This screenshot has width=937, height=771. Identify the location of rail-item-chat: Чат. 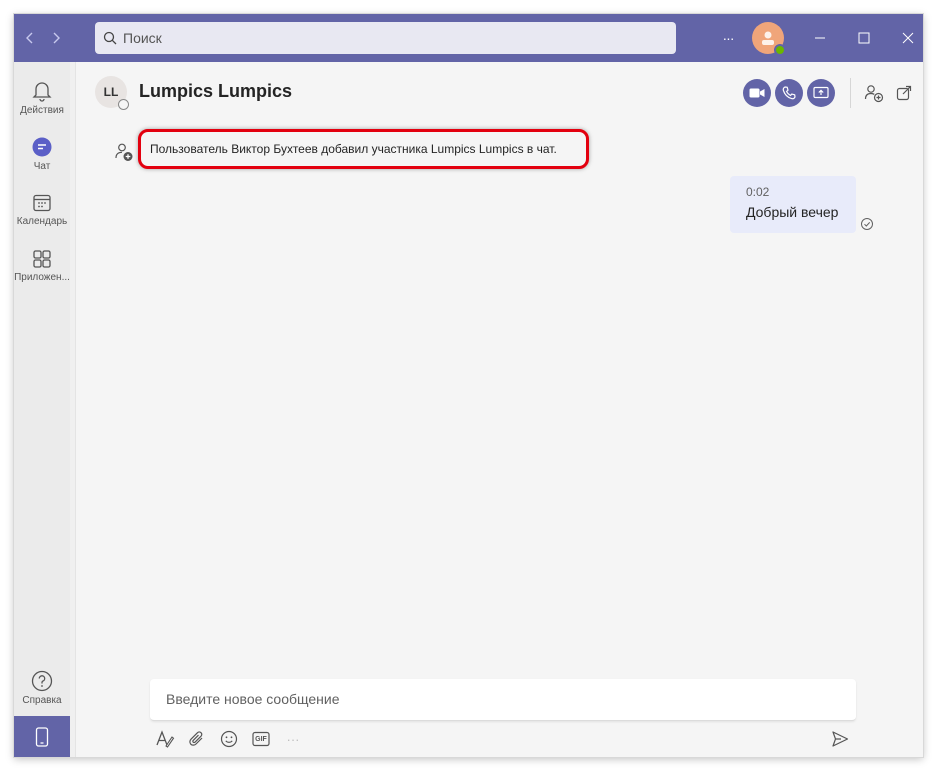
(42, 154).